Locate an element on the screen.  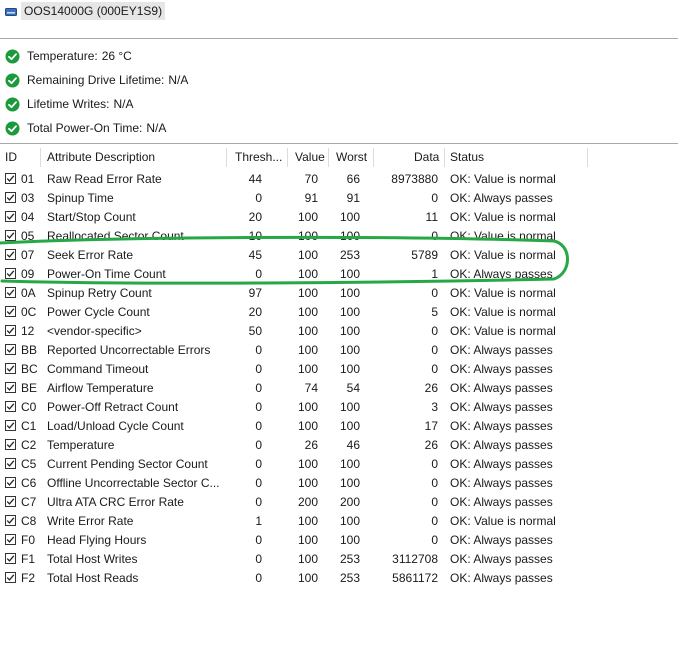
cell-data: 1 is located at coordinates (434, 274).